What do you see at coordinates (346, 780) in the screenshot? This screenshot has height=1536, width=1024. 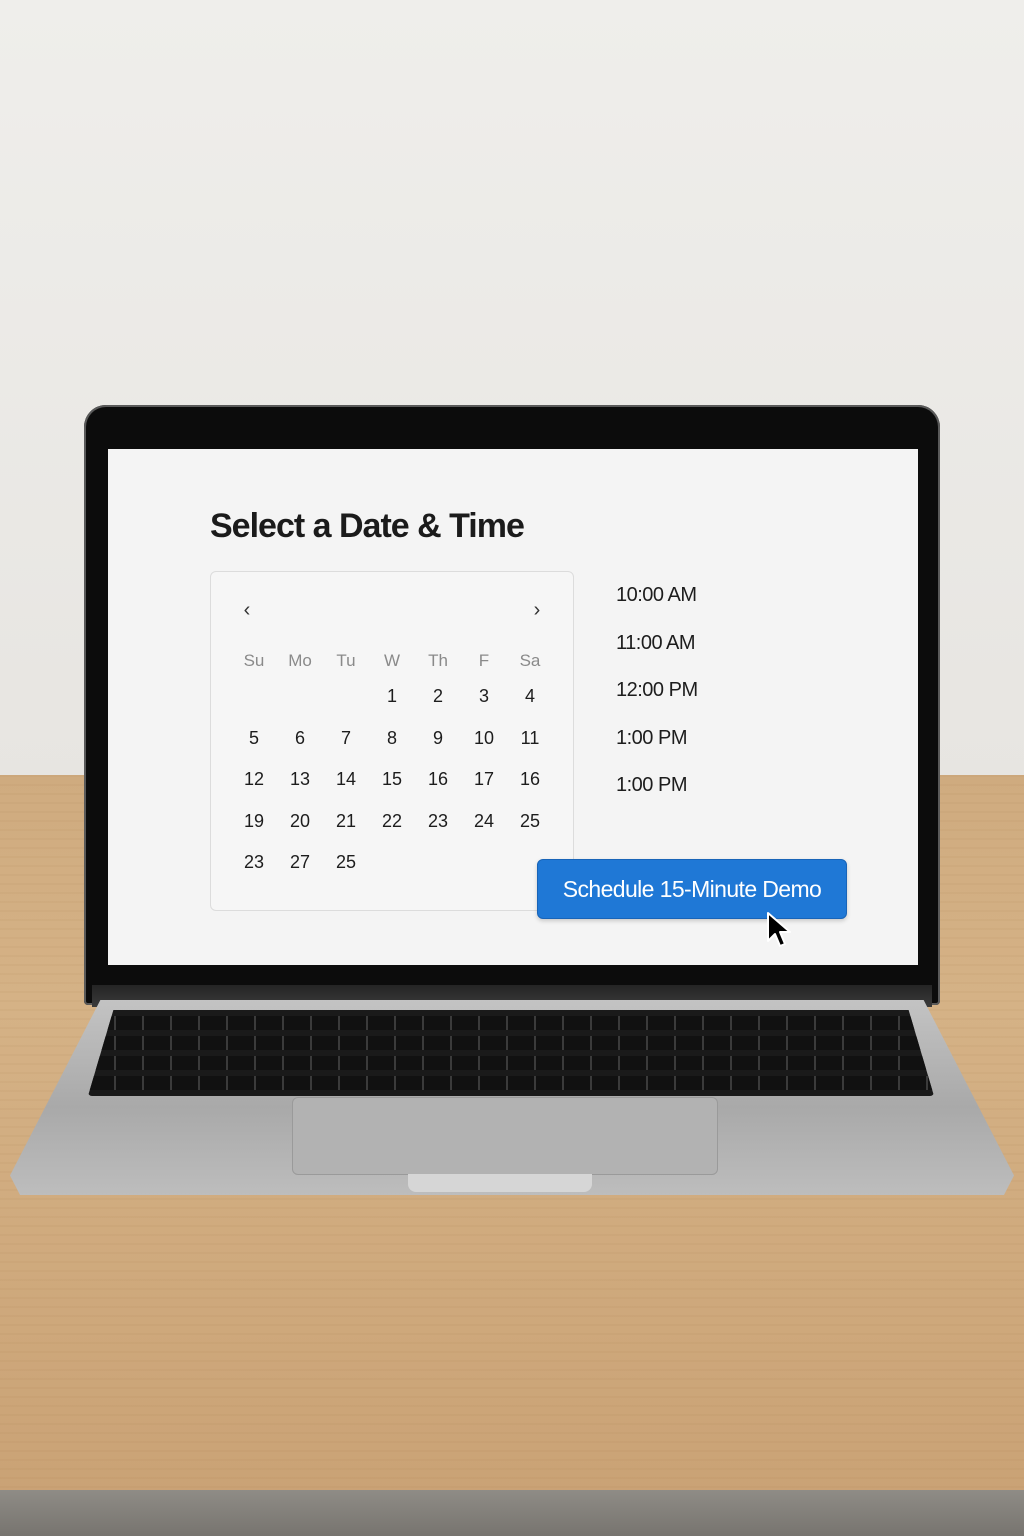 I see `calendar-day: 14` at bounding box center [346, 780].